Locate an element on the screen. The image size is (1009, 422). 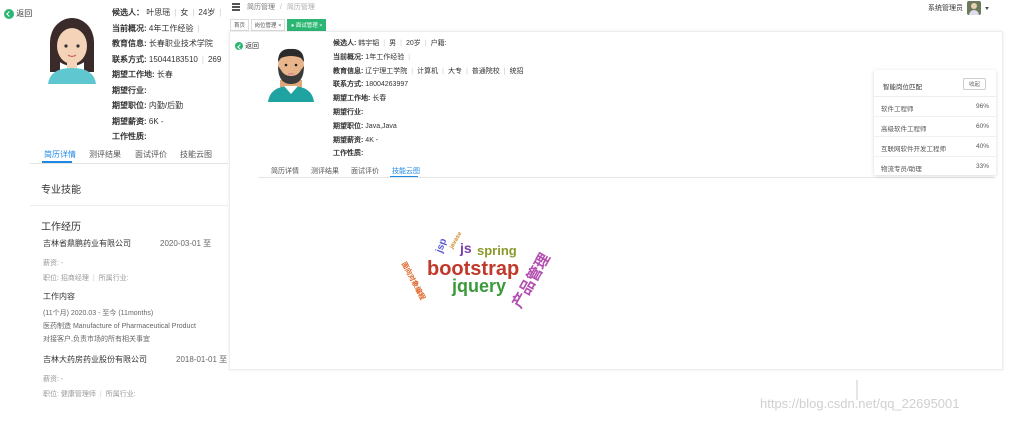
left-candidate-row: 候选人： 叶思瑶 | 女 | 24岁 | is located at coordinates (167, 12).